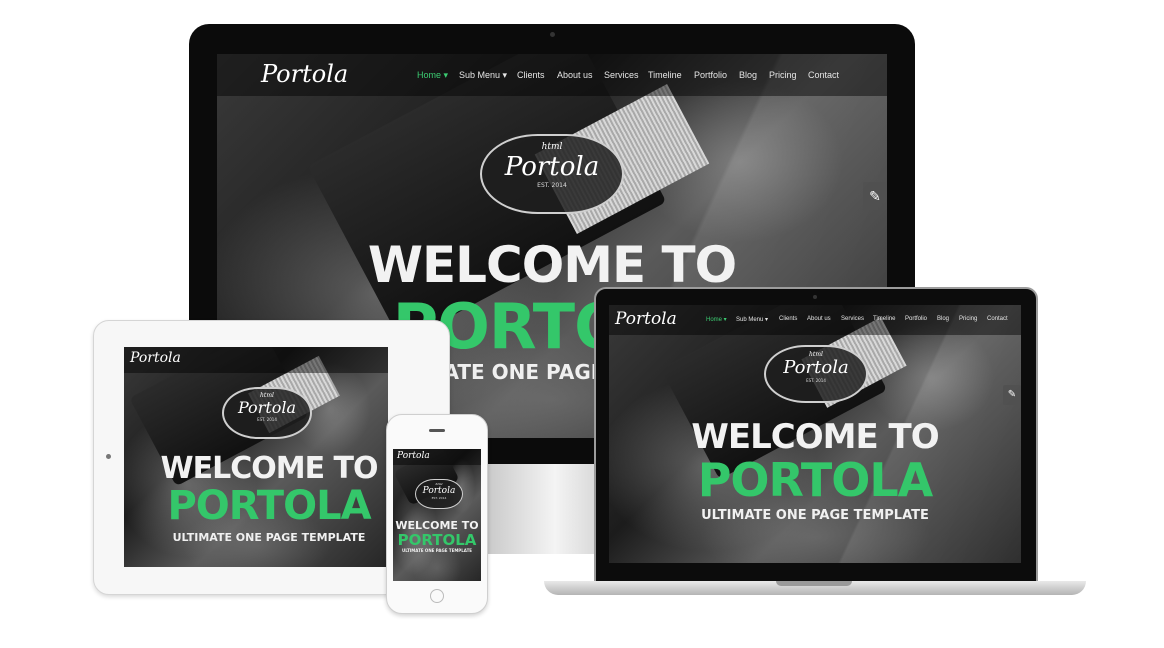 This screenshot has width=1164, height=648. What do you see at coordinates (256, 360) in the screenshot?
I see `navbar: Portola ≡` at bounding box center [256, 360].